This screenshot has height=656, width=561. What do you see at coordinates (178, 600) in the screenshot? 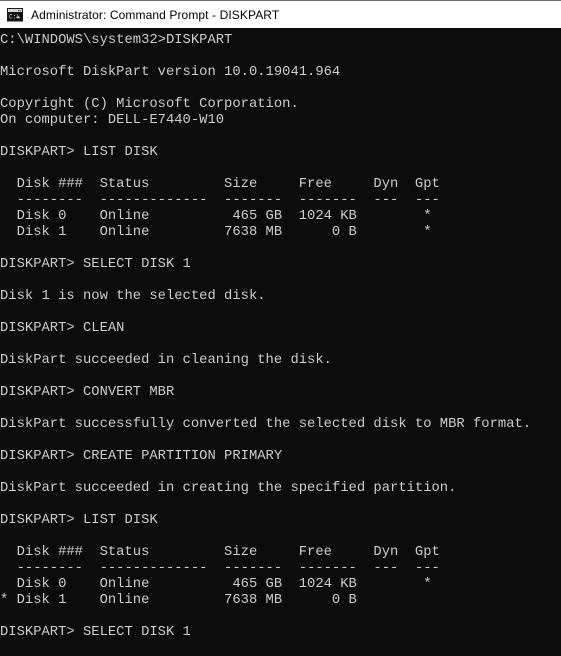
I see `console-line: * Disk 1 Online 7638 MB 0 B` at bounding box center [178, 600].